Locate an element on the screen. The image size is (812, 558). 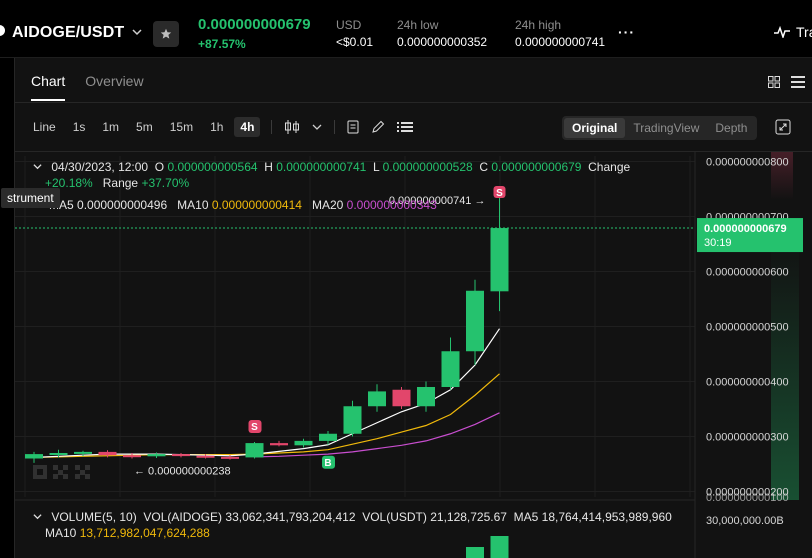
tooltip: strument is located at coordinates (30, 198).